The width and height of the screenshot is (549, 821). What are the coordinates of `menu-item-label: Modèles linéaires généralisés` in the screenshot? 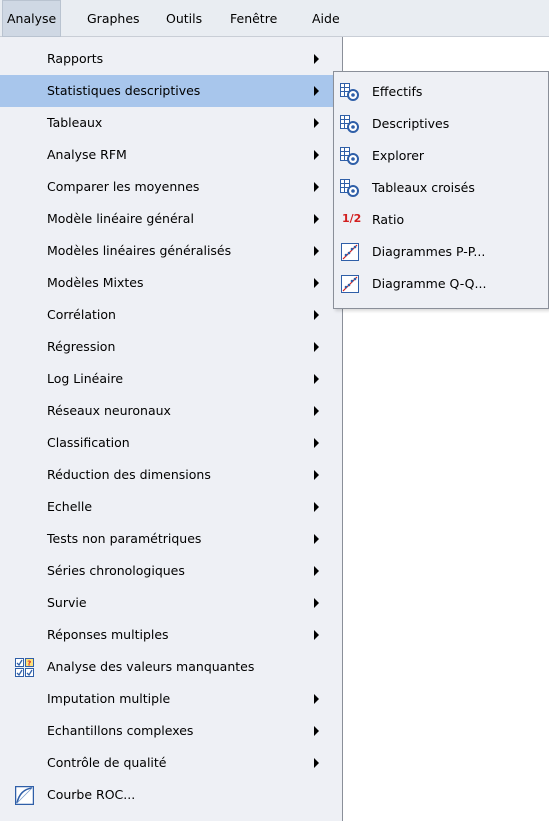 It's located at (139, 250).